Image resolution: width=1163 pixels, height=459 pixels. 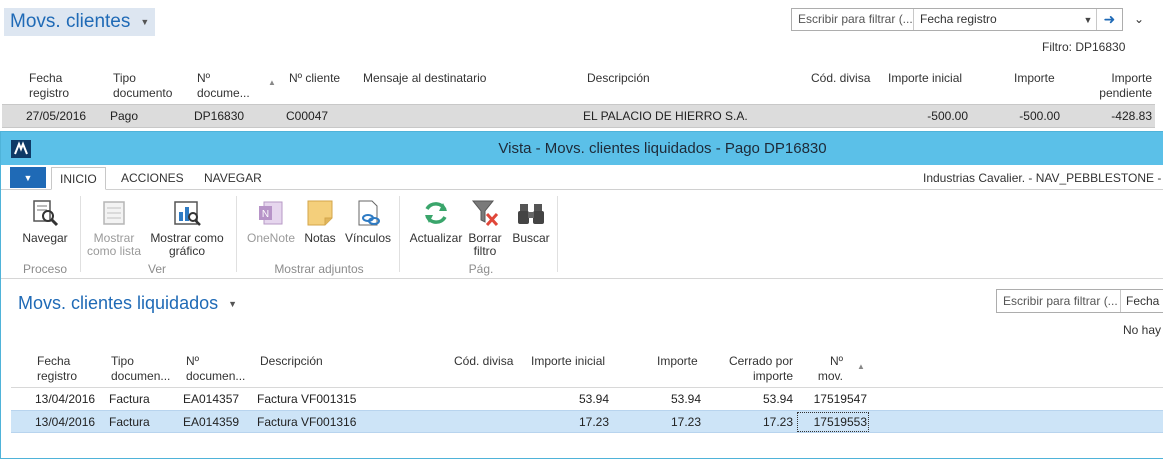 I want to click on cell-importe-inicial: -500.00, so click(x=947, y=116).